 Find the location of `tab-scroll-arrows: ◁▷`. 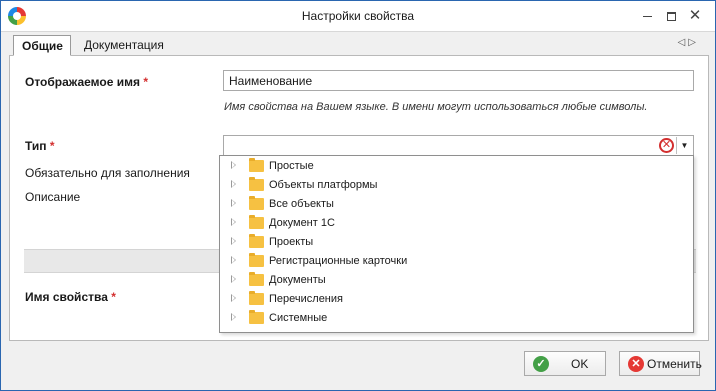

tab-scroll-arrows: ◁▷ is located at coordinates (688, 42).